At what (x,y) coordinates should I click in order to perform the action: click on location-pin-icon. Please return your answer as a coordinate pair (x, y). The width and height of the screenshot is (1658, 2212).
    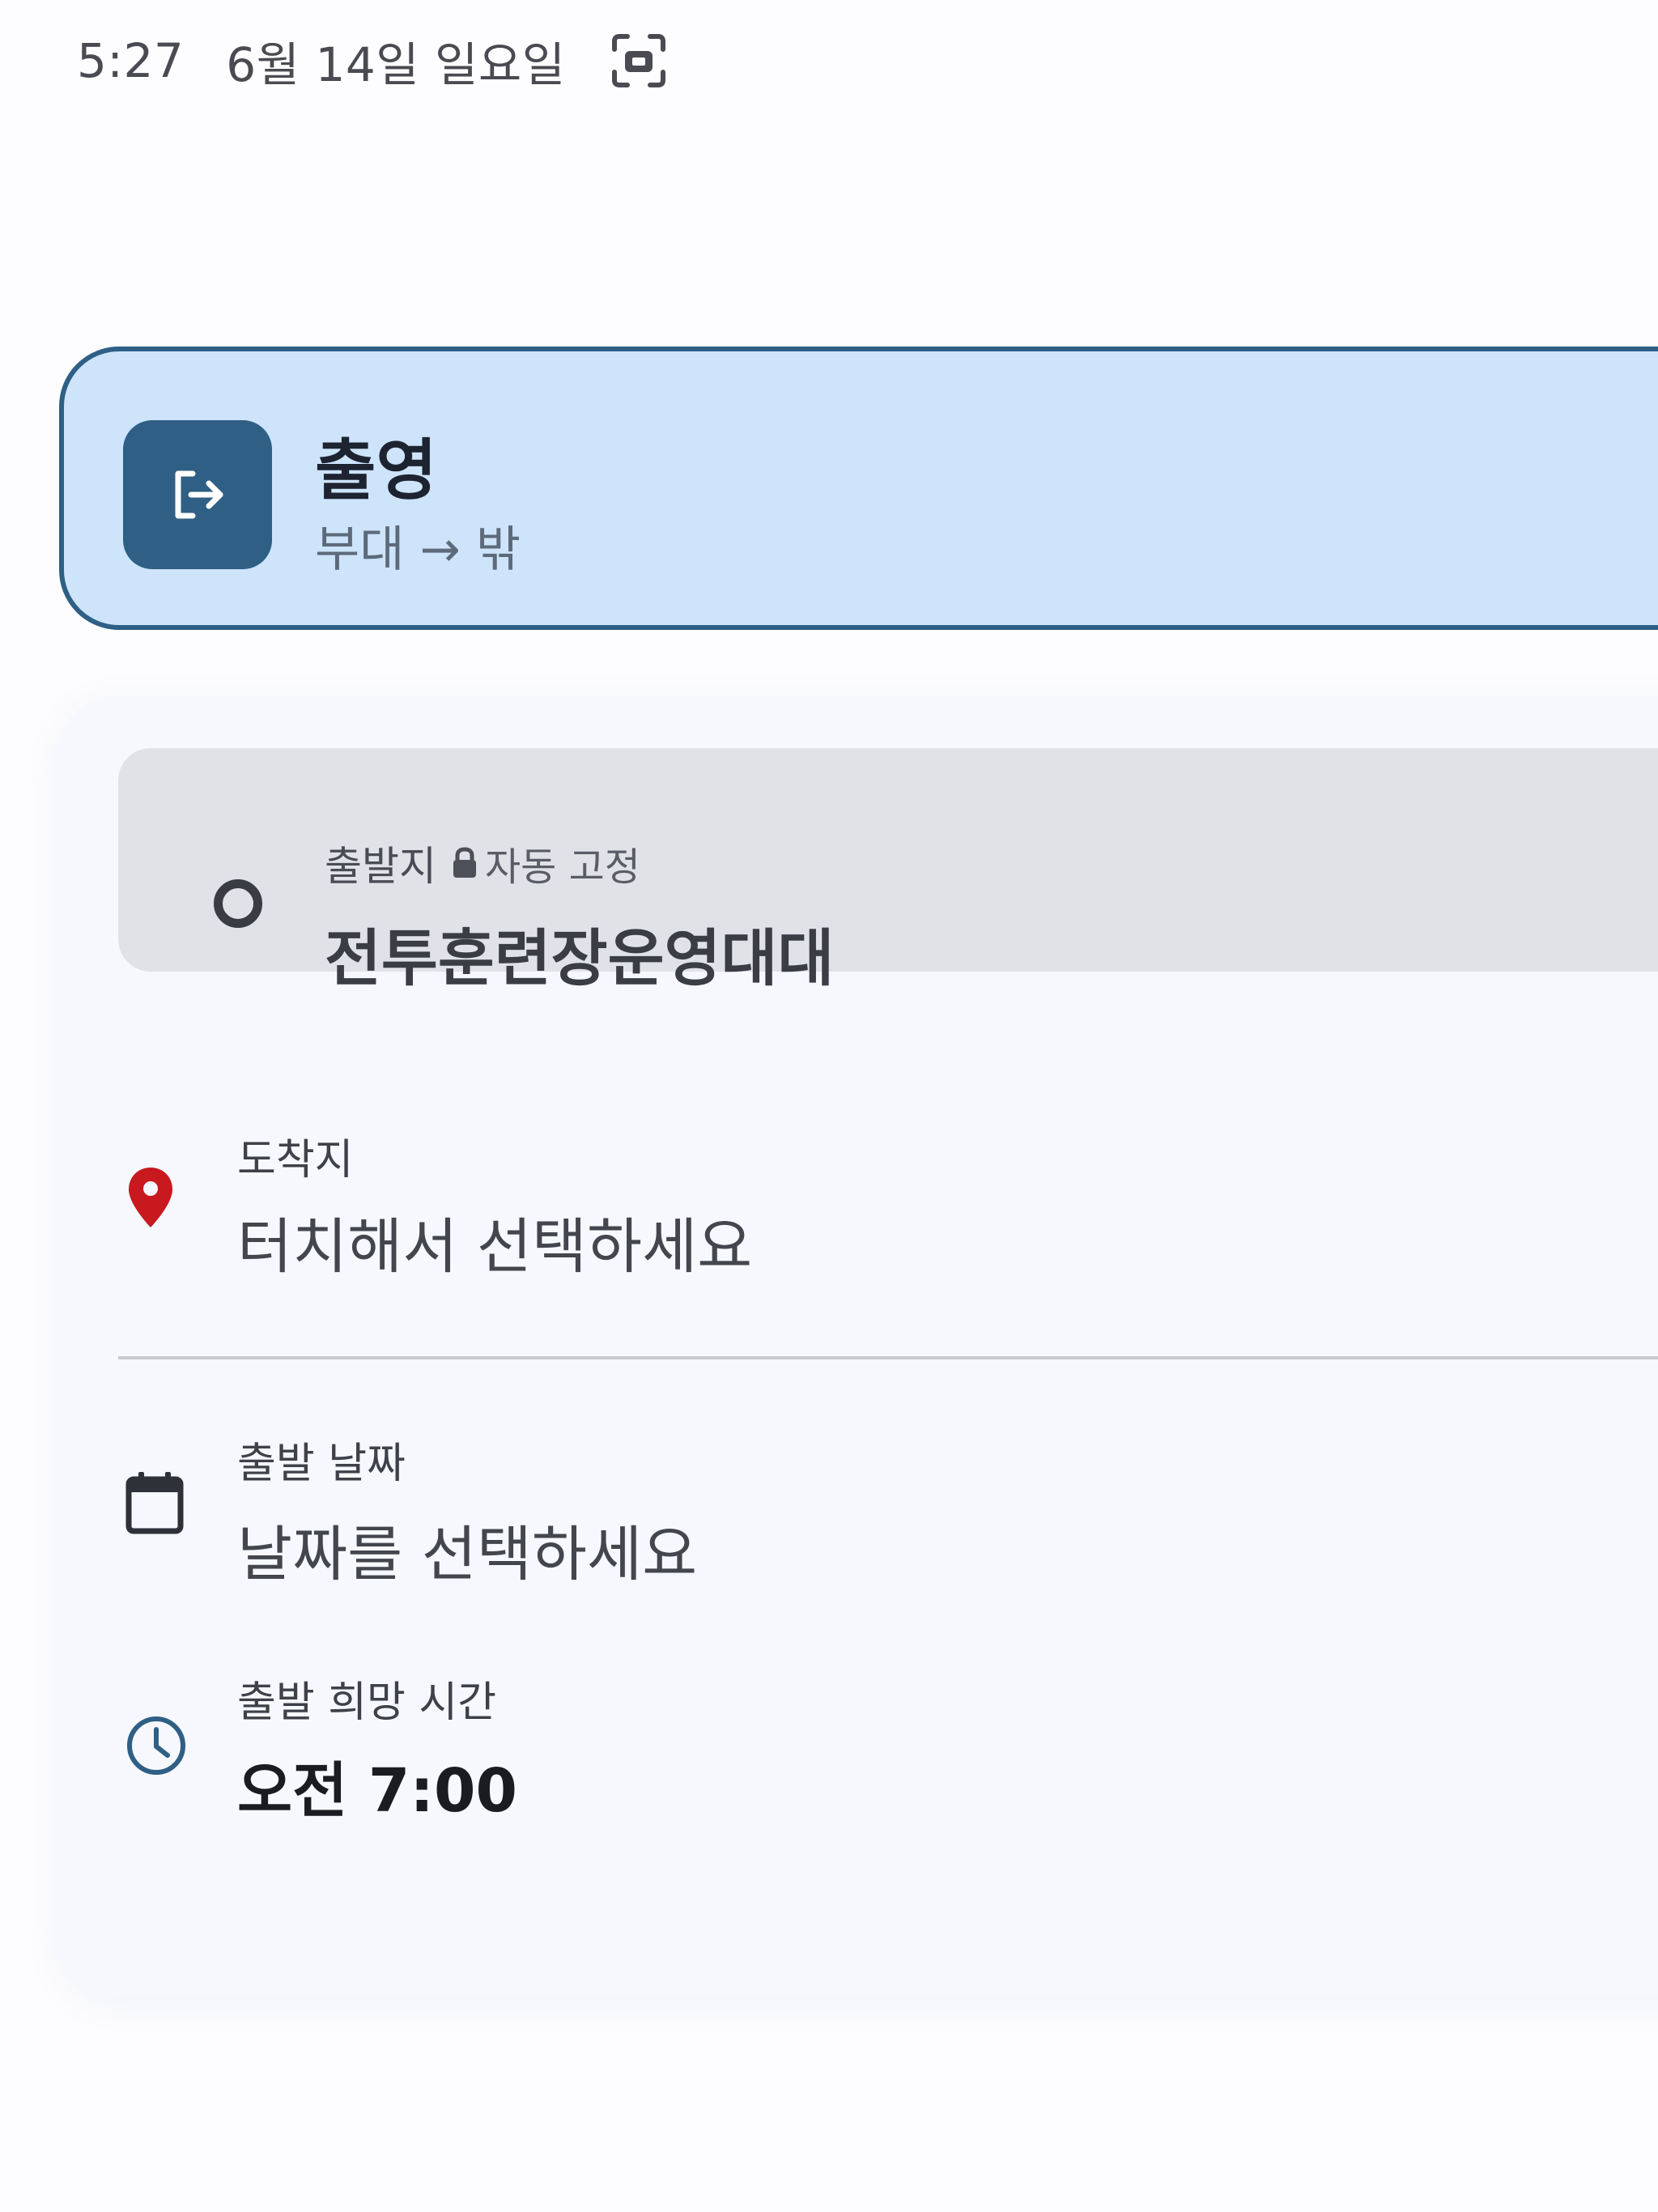
    Looking at the image, I should click on (150, 1197).